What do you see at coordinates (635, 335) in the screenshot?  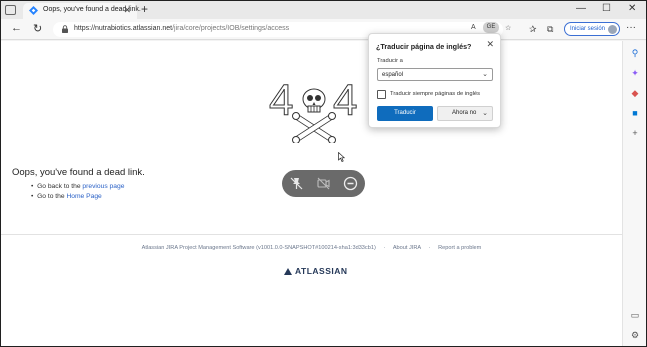 I see `settings-gear-icon: ⚙` at bounding box center [635, 335].